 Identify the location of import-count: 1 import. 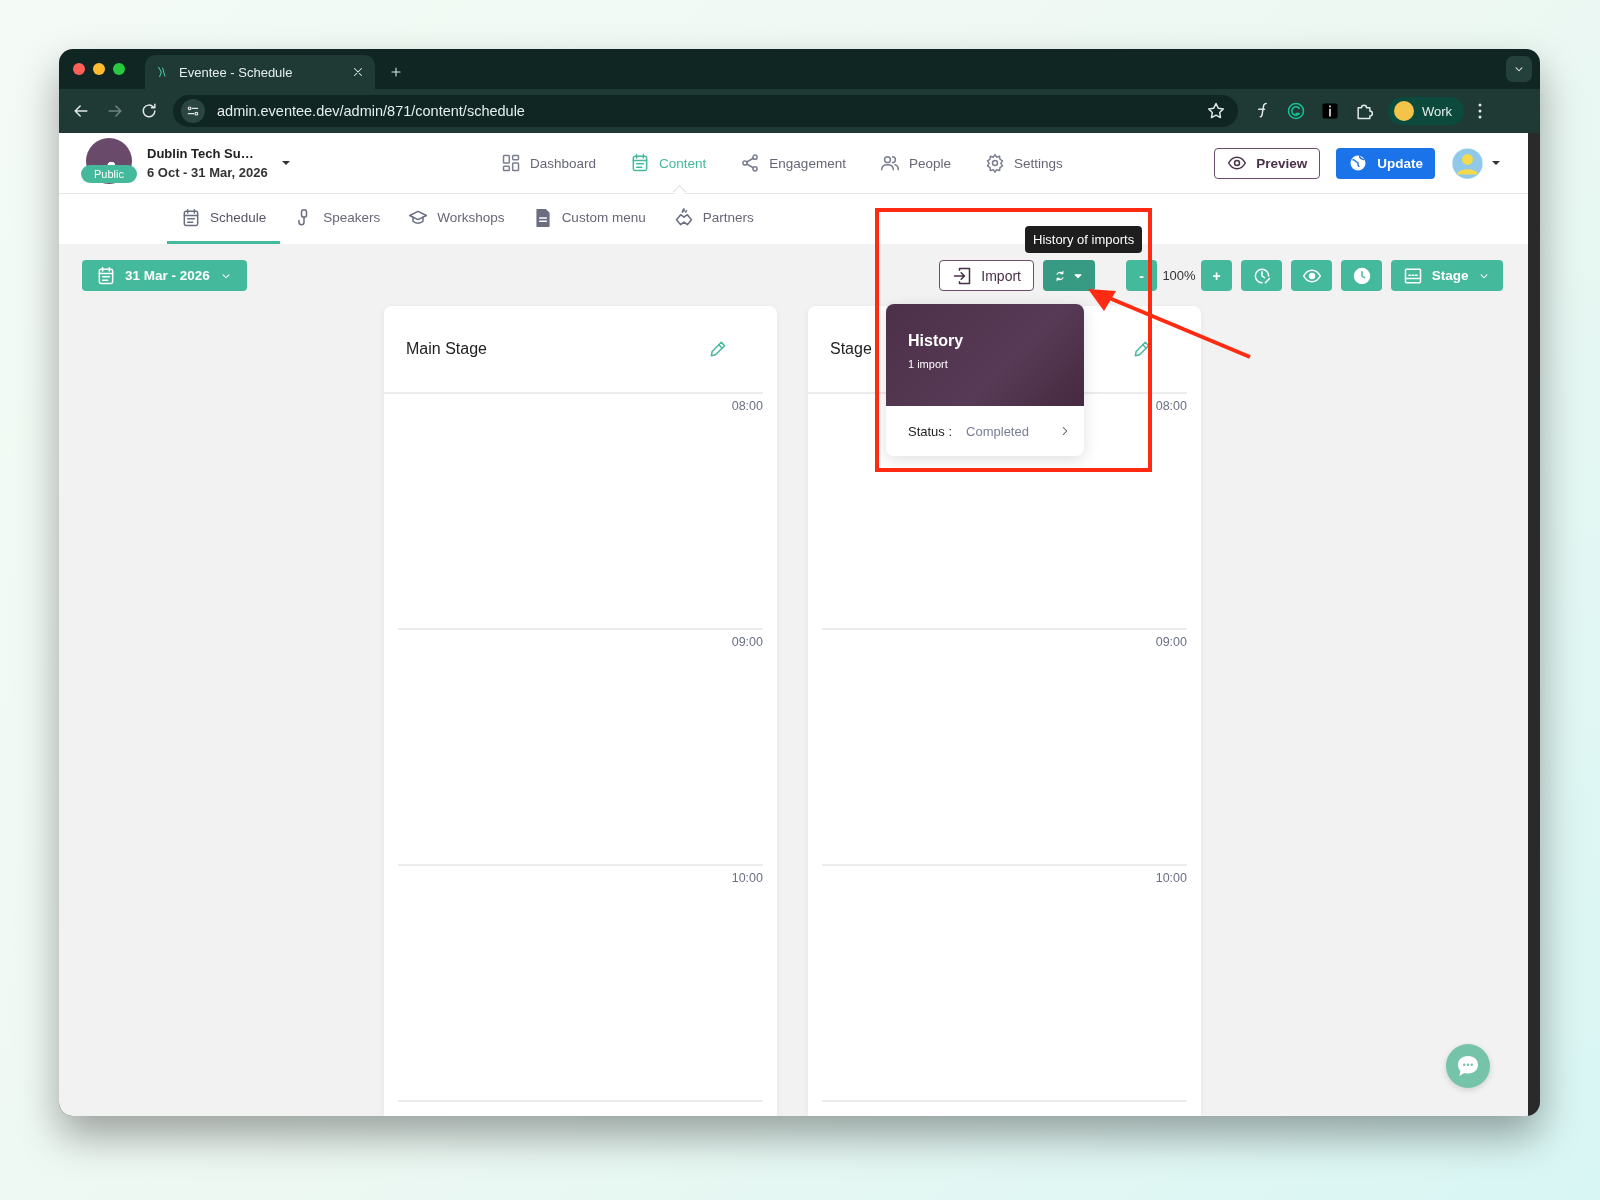
(928, 364).